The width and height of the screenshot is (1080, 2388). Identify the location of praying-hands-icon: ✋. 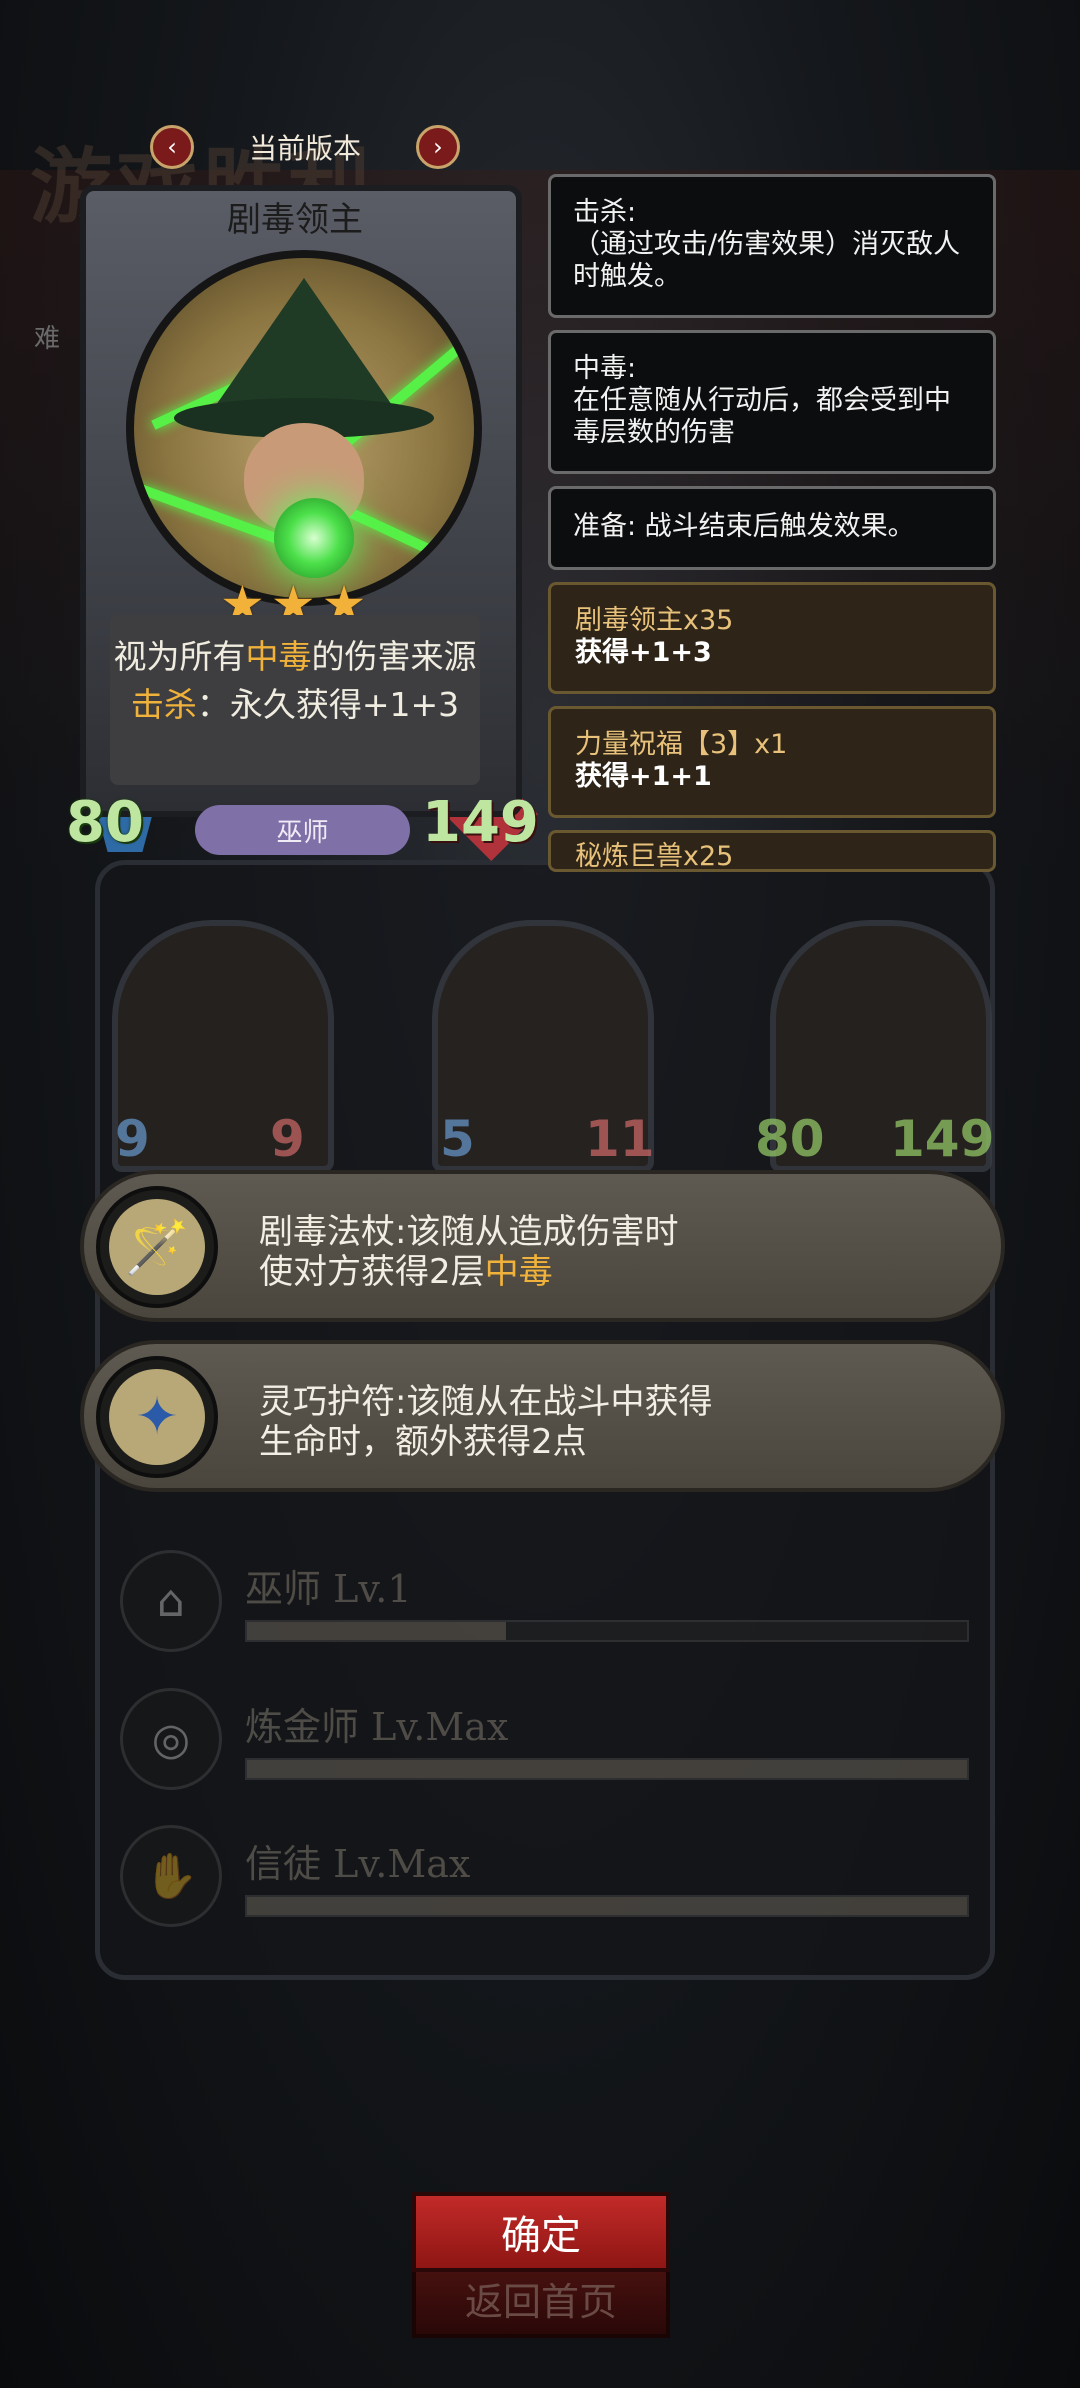
(171, 1876).